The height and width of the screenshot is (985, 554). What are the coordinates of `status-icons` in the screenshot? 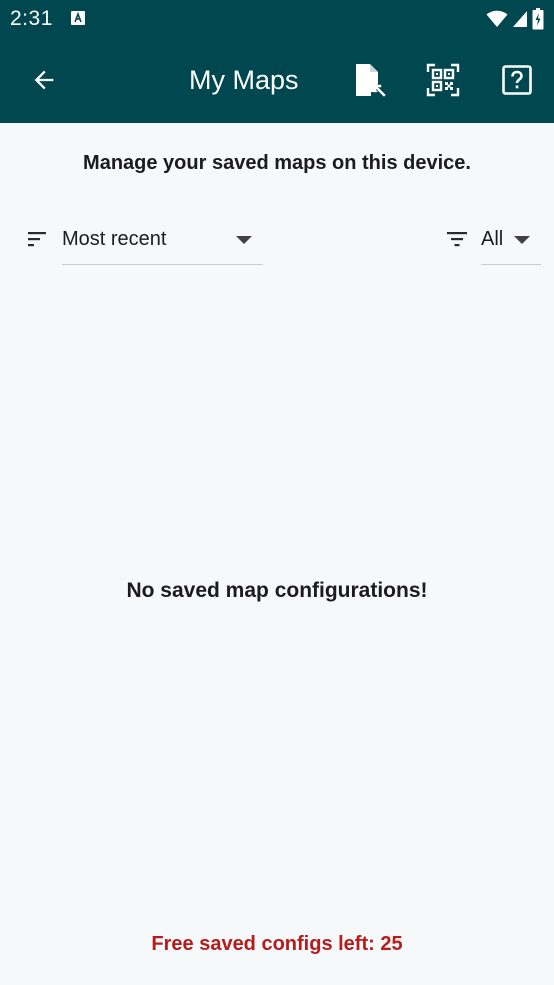 It's located at (515, 19).